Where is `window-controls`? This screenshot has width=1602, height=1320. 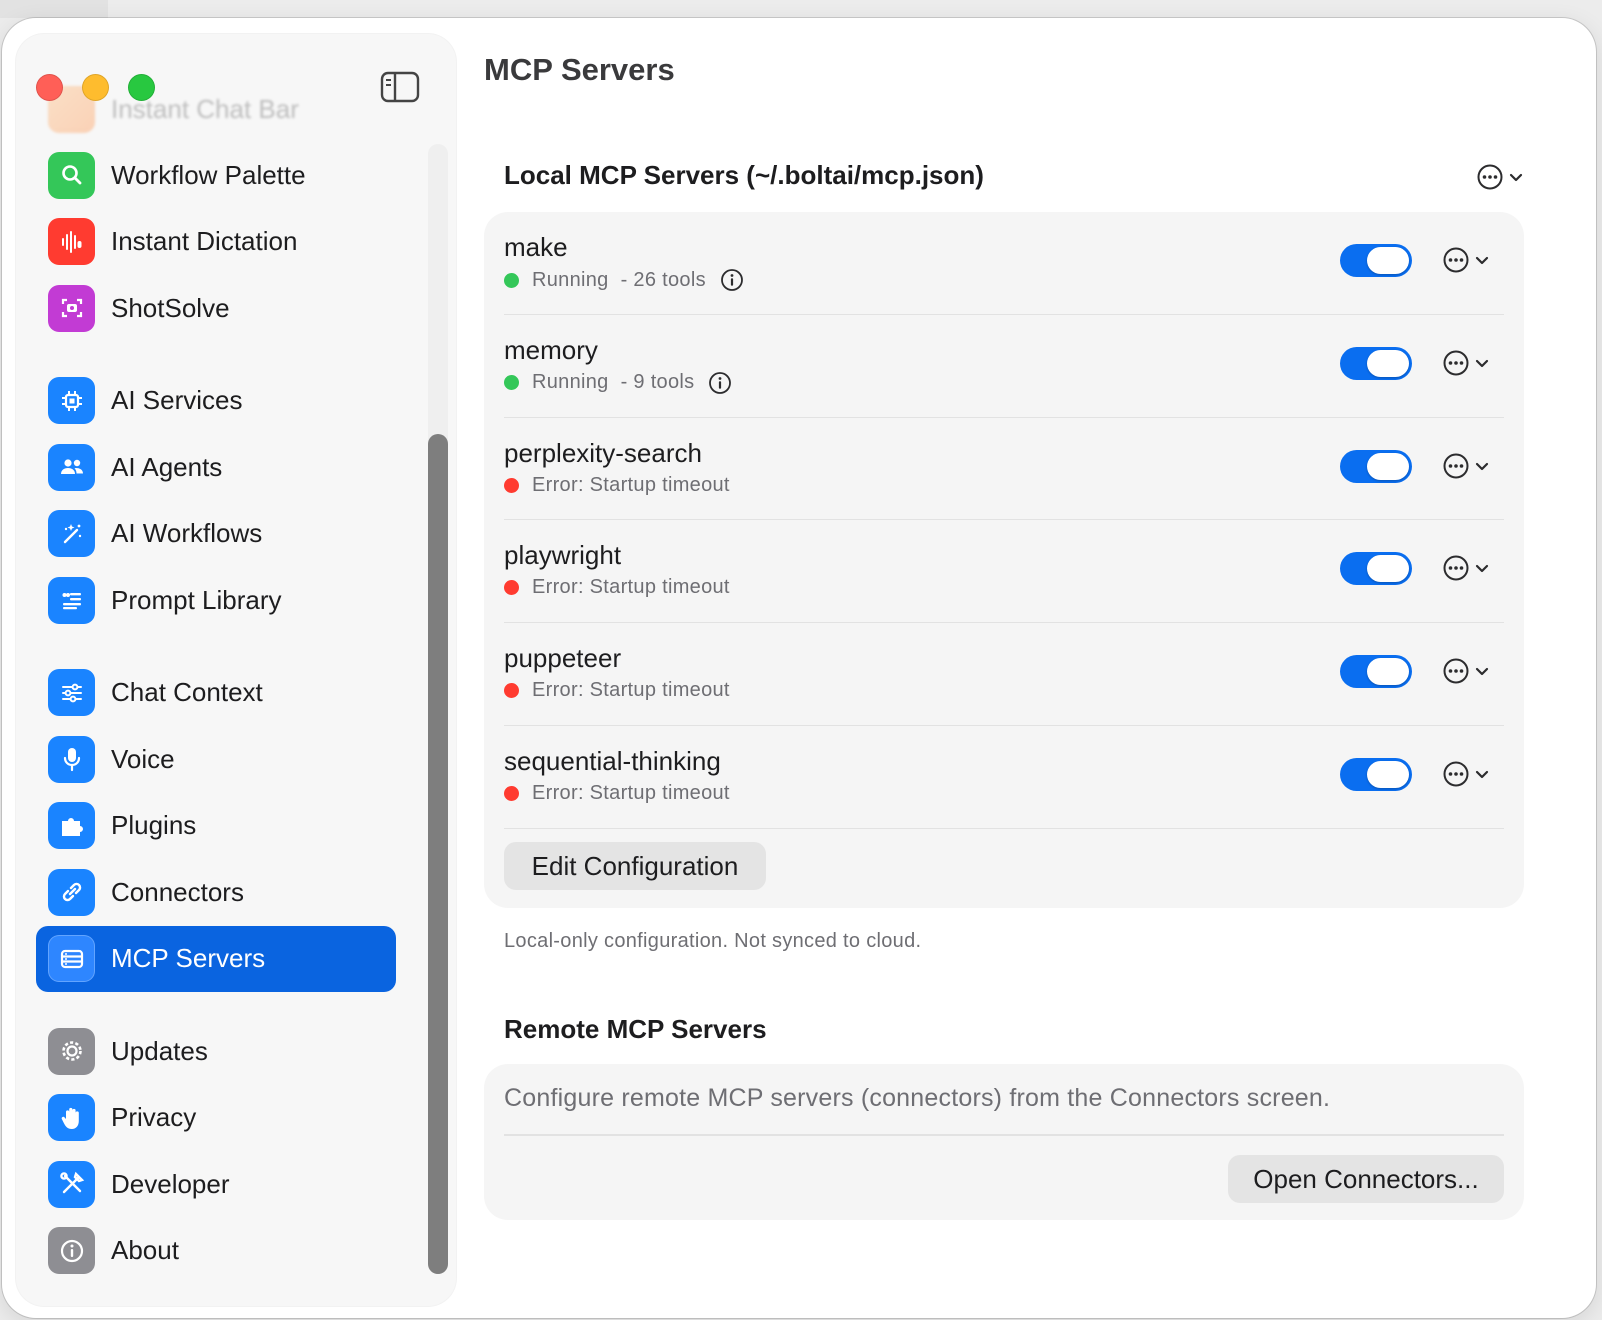
window-controls is located at coordinates (95, 87).